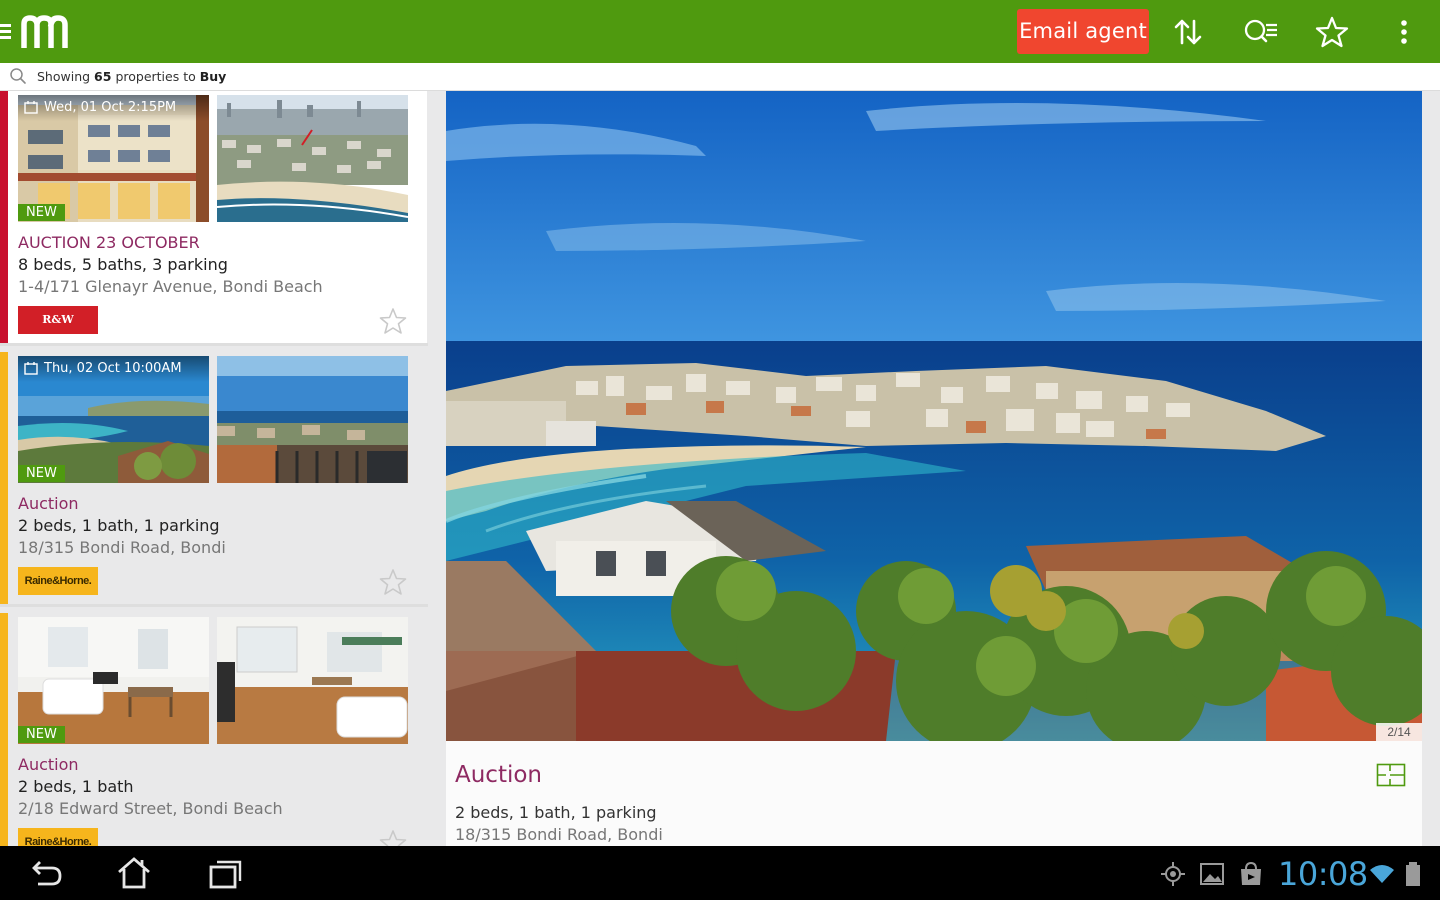 The image size is (1440, 900). I want to click on inspection-time-badge: Thu, 02 Oct 10:00AM, so click(113, 369).